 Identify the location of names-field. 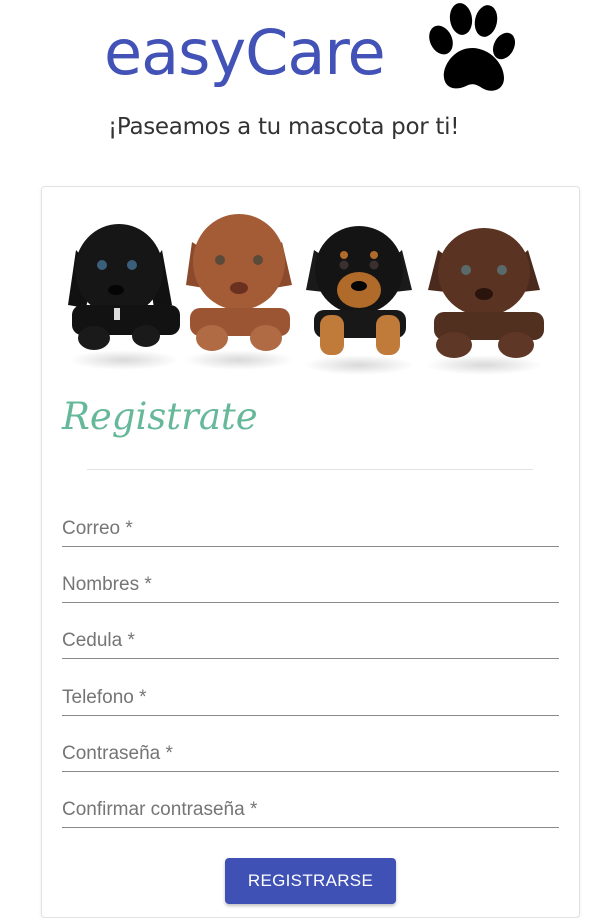
(310, 583).